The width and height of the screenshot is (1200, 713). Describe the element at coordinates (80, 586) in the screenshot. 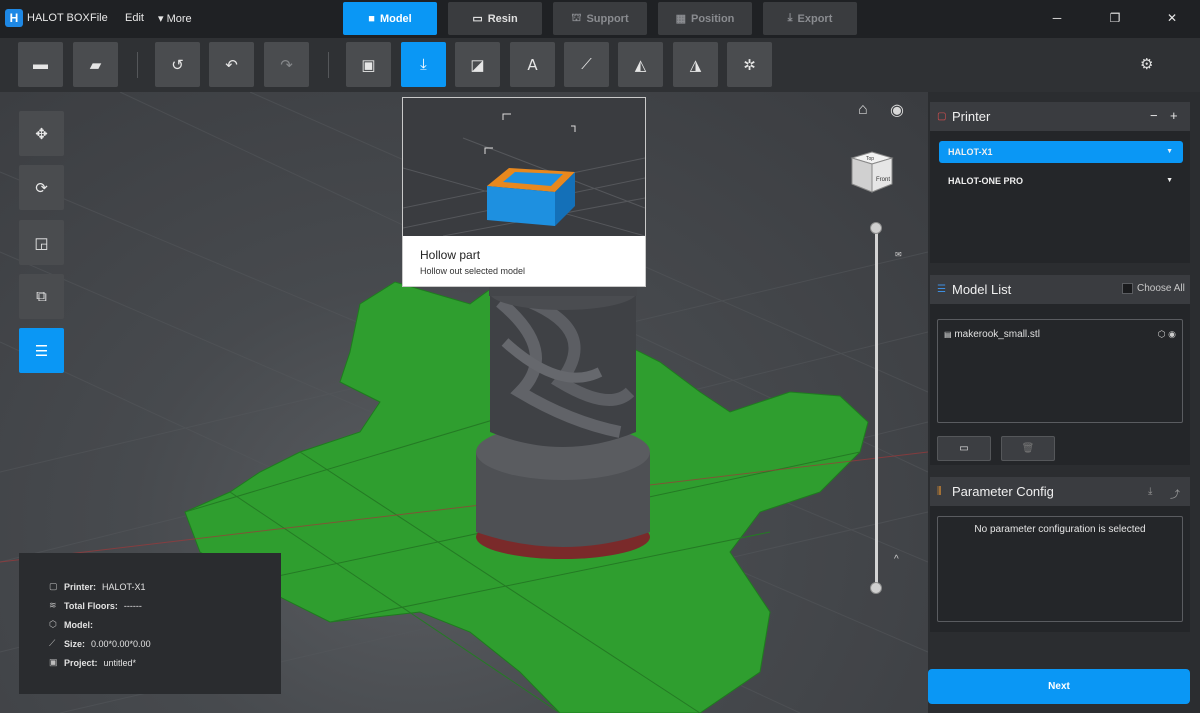

I see `info-printer-label: Printer:` at that location.